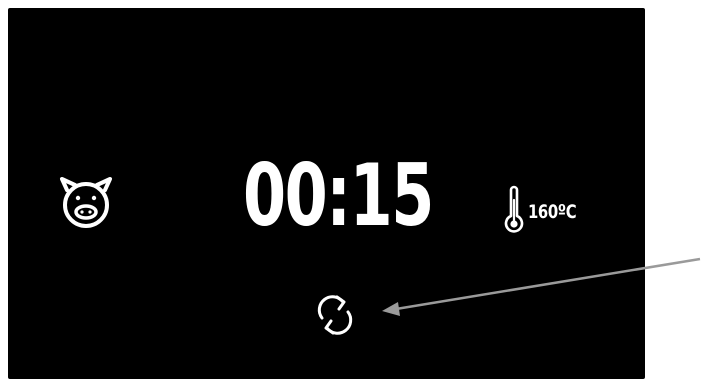  Describe the element at coordinates (335, 315) in the screenshot. I see `refresh-cycle-icon` at that location.